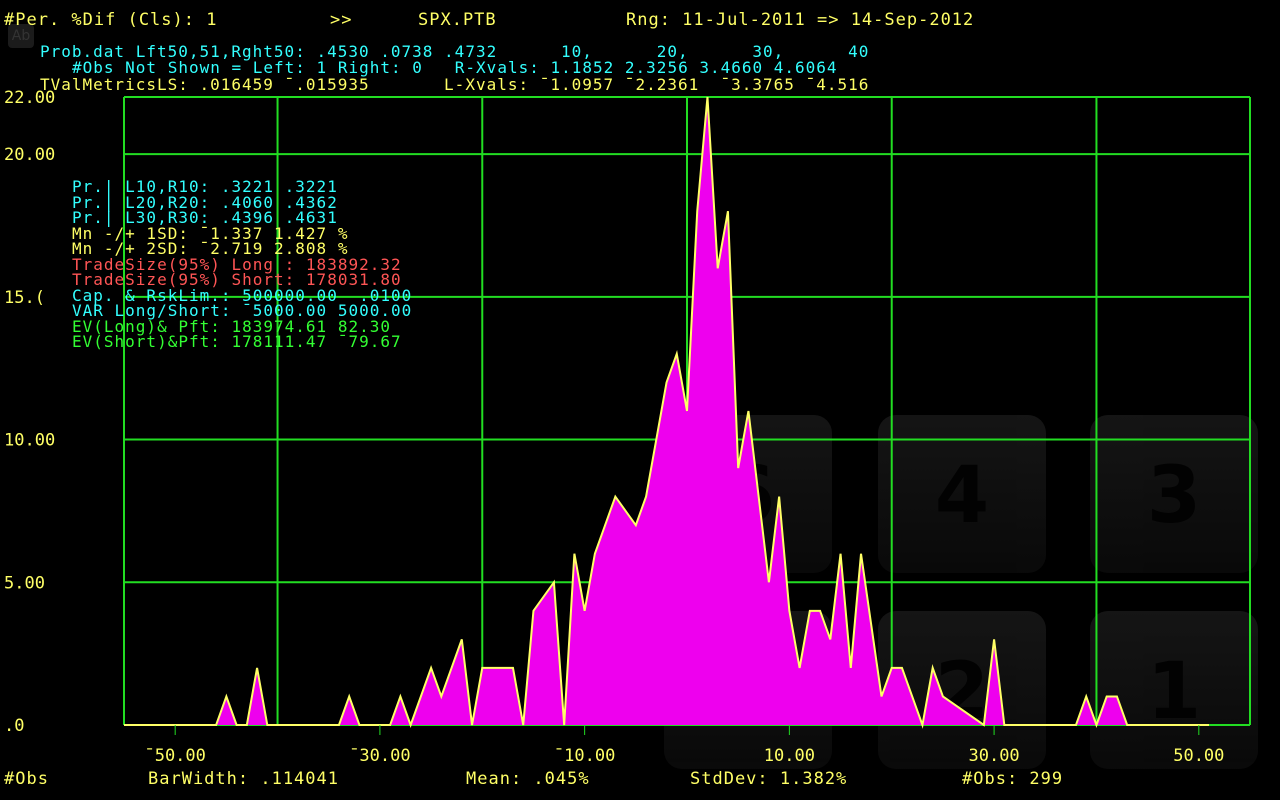 This screenshot has height=800, width=1280. I want to click on y-tick-label: 5.00, so click(24, 583).